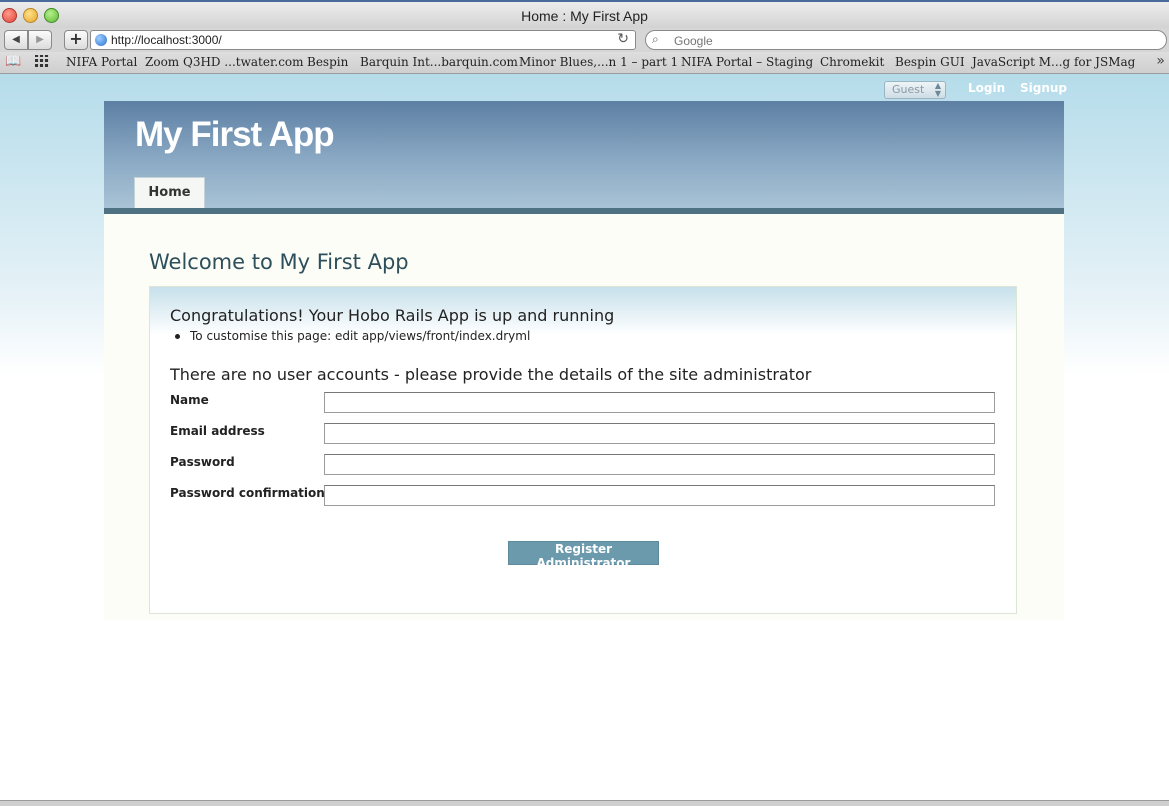 The image size is (1169, 806). What do you see at coordinates (584, 157) in the screenshot?
I see `app-header: My First App Home` at bounding box center [584, 157].